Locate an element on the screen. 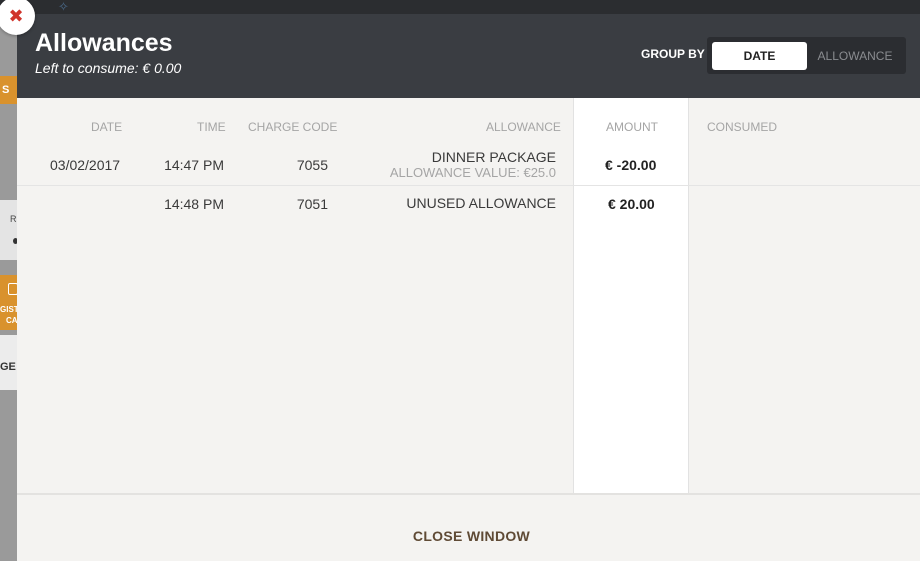 The width and height of the screenshot is (920, 561). left-to-consume: Left to consume: € 0.00 is located at coordinates (108, 68).